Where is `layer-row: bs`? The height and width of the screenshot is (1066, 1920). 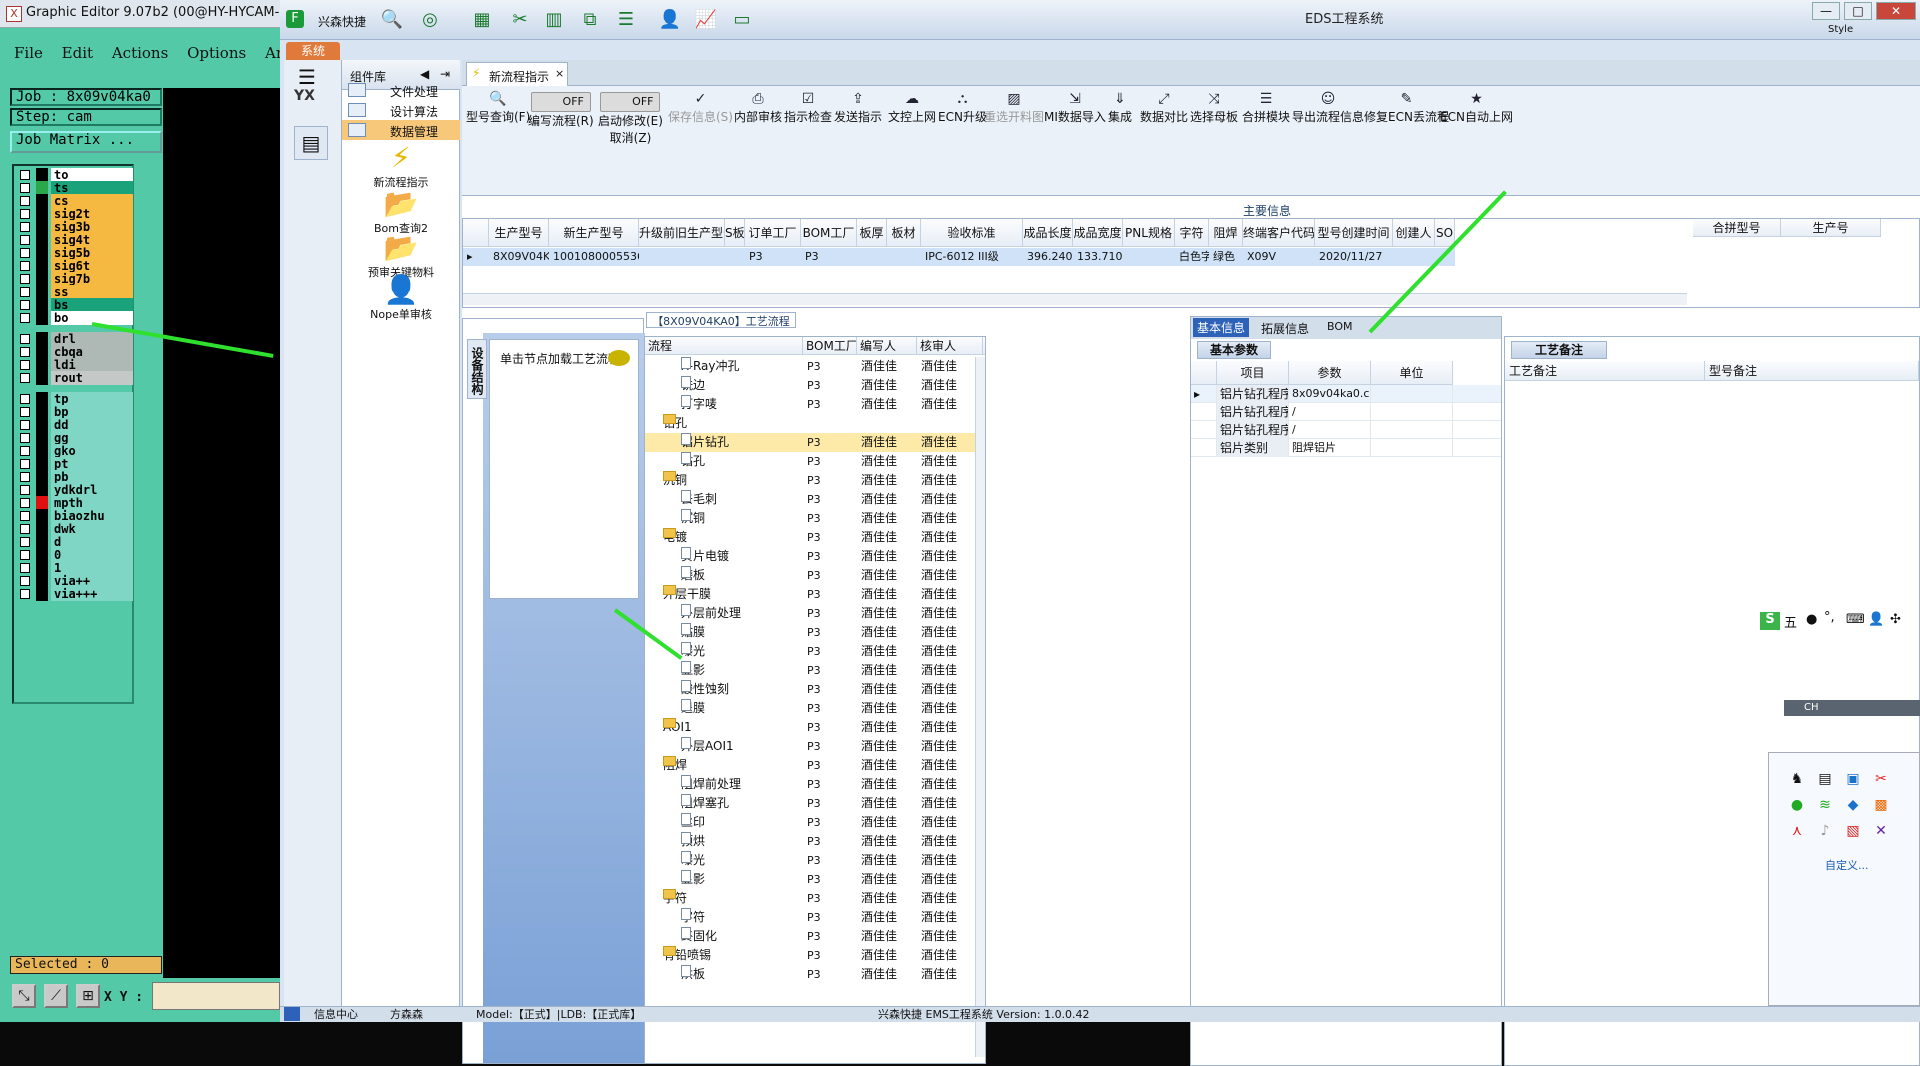
layer-row: bs is located at coordinates (74, 305).